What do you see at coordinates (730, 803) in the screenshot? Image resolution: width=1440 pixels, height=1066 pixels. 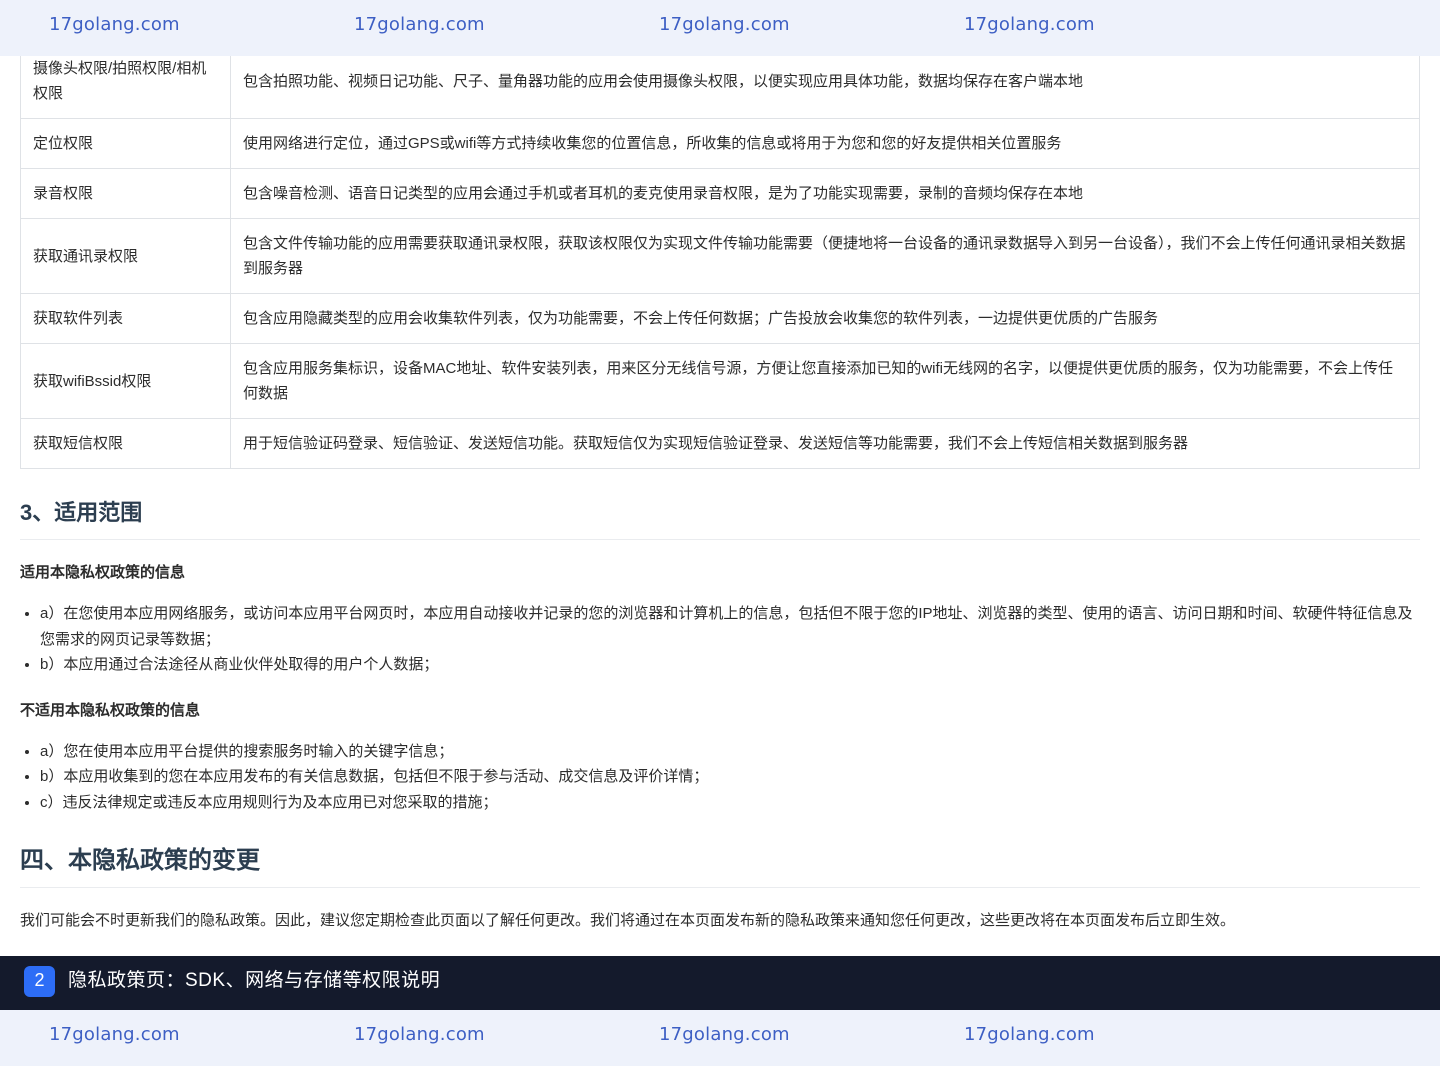 I see `list-item: c）违反法律规定或违反本应用规则行为及本应用已对您采取的措施；` at bounding box center [730, 803].